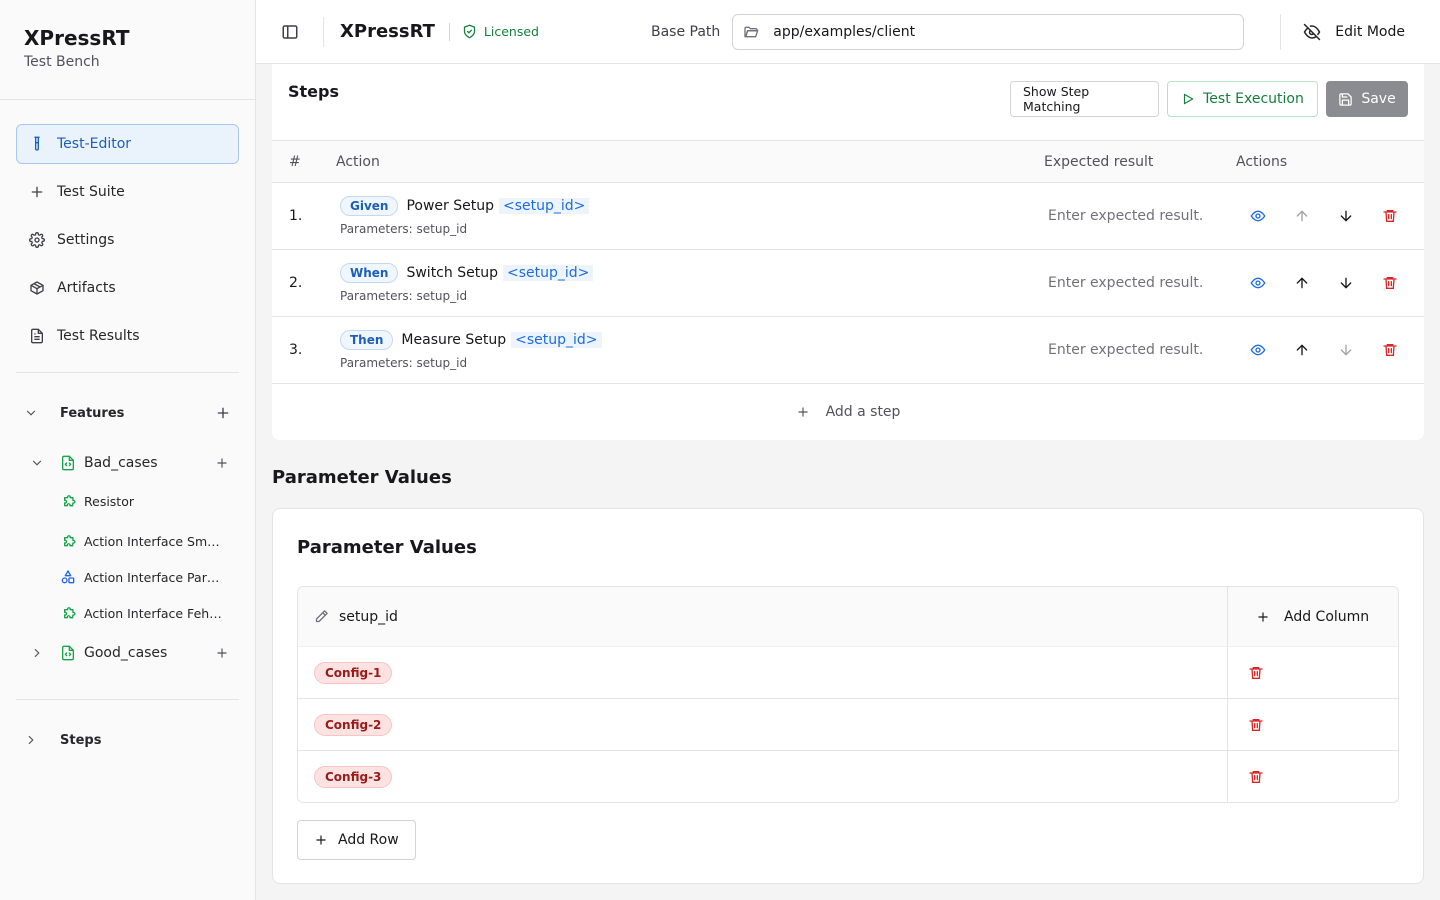 The image size is (1440, 900). What do you see at coordinates (368, 840) in the screenshot?
I see `add-row-label: Add Row` at bounding box center [368, 840].